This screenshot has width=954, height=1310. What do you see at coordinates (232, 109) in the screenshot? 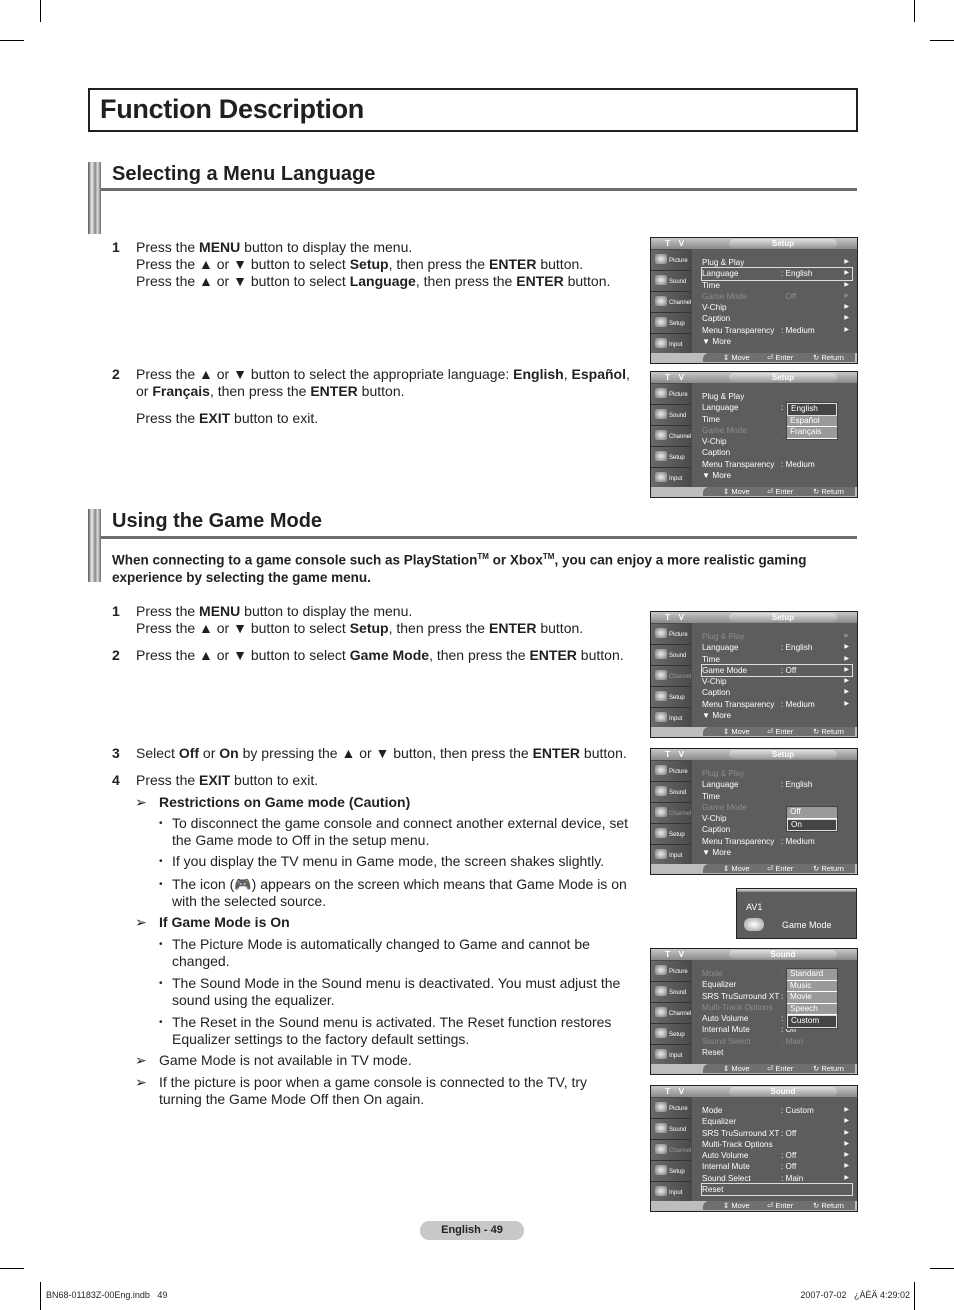
I see `page-title: Function Description` at bounding box center [232, 109].